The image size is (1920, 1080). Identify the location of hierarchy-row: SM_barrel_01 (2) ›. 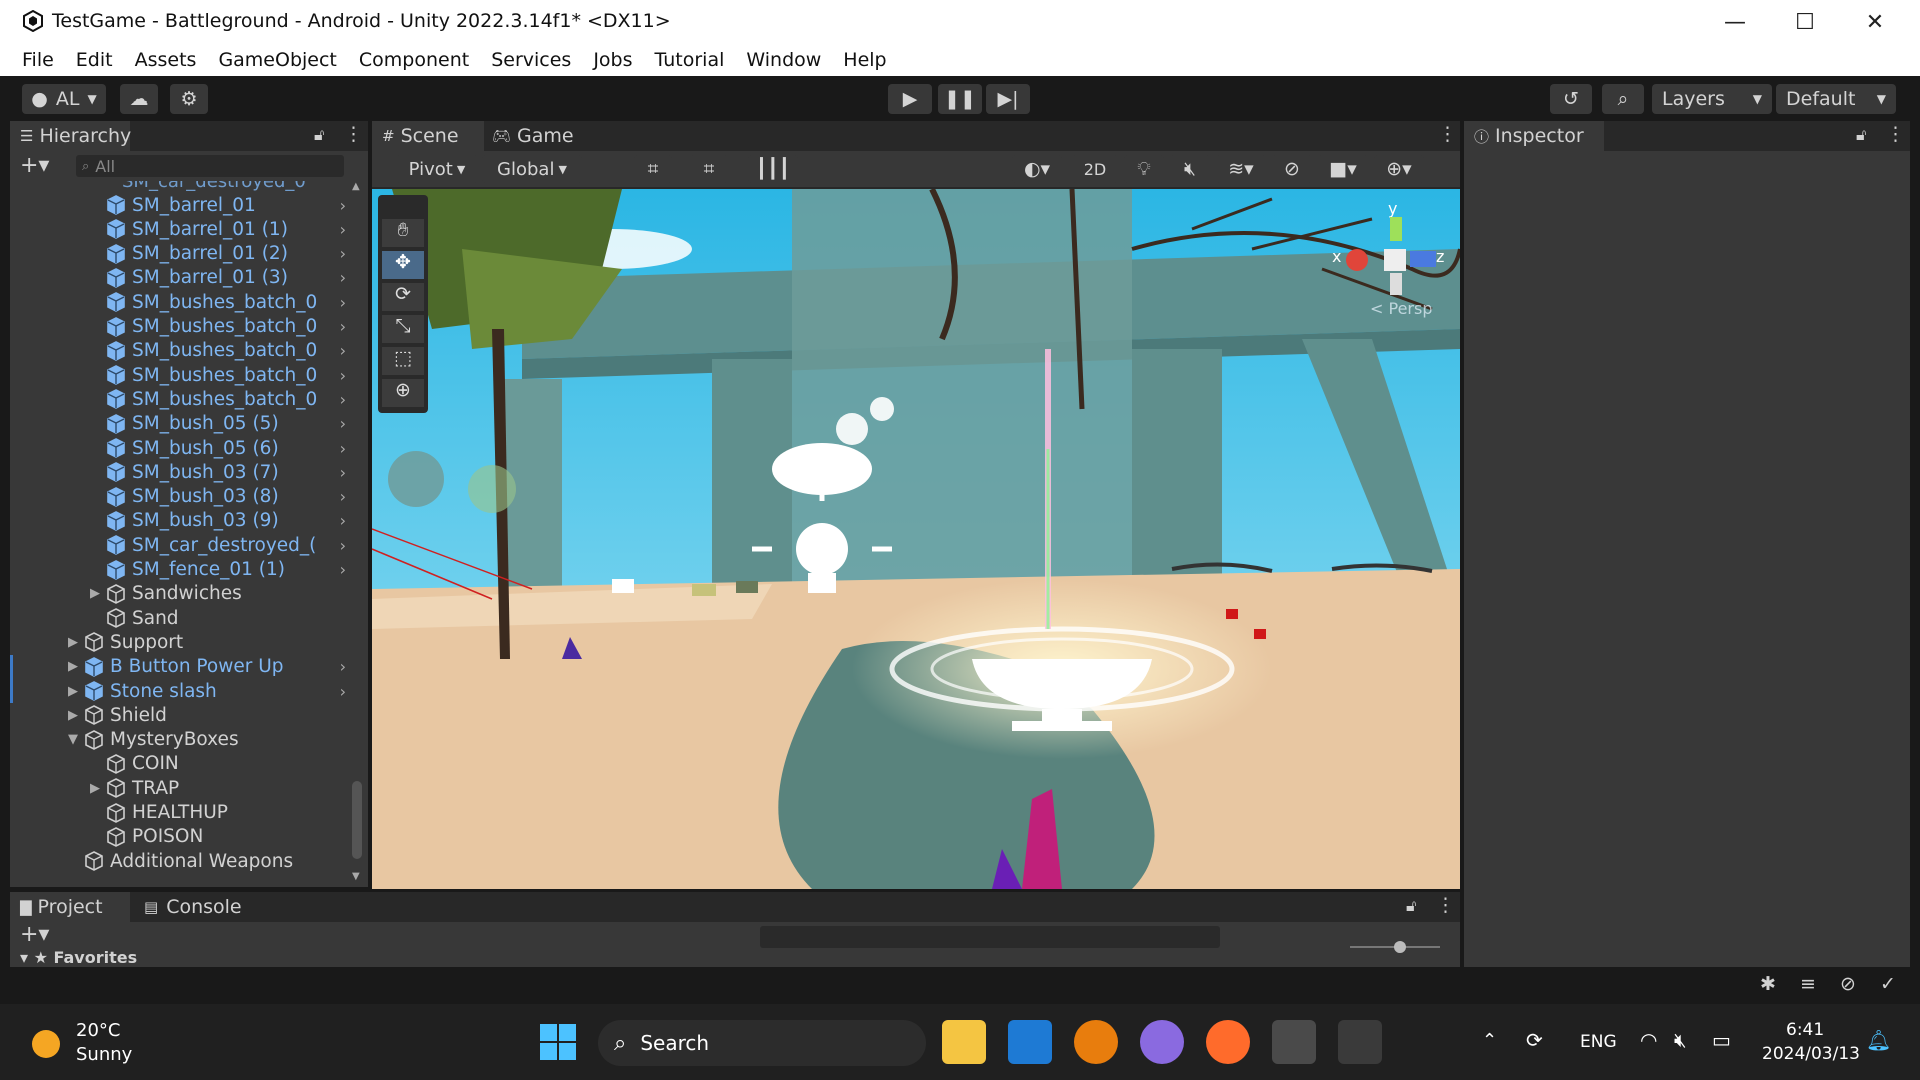
(180, 254).